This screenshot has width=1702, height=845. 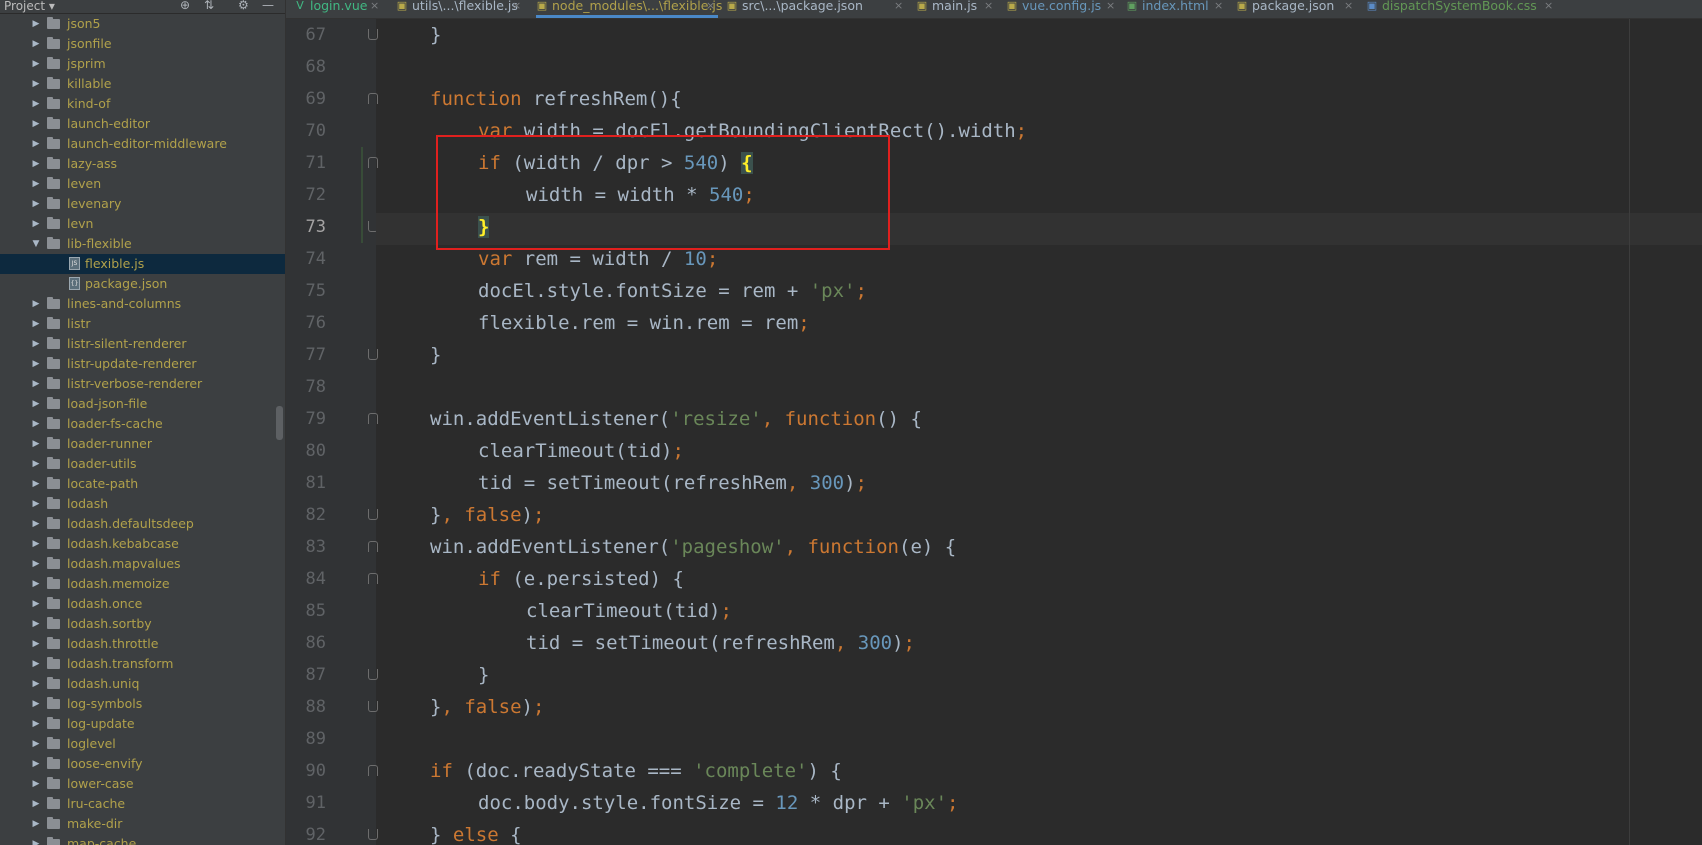 I want to click on tree-folder: ▶ lodash.kebabcase, so click(x=142, y=544).